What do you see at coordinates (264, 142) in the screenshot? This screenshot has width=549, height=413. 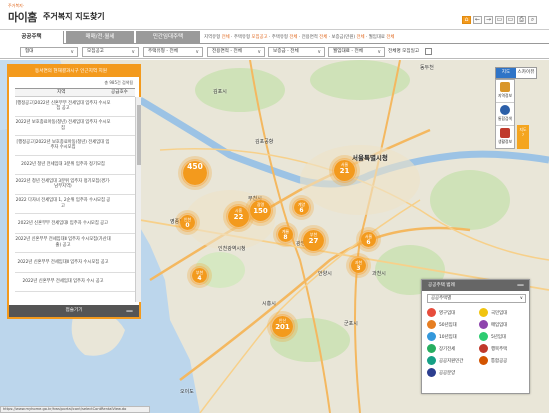 I see `map-label-gimpo-airport: 김포공항` at bounding box center [264, 142].